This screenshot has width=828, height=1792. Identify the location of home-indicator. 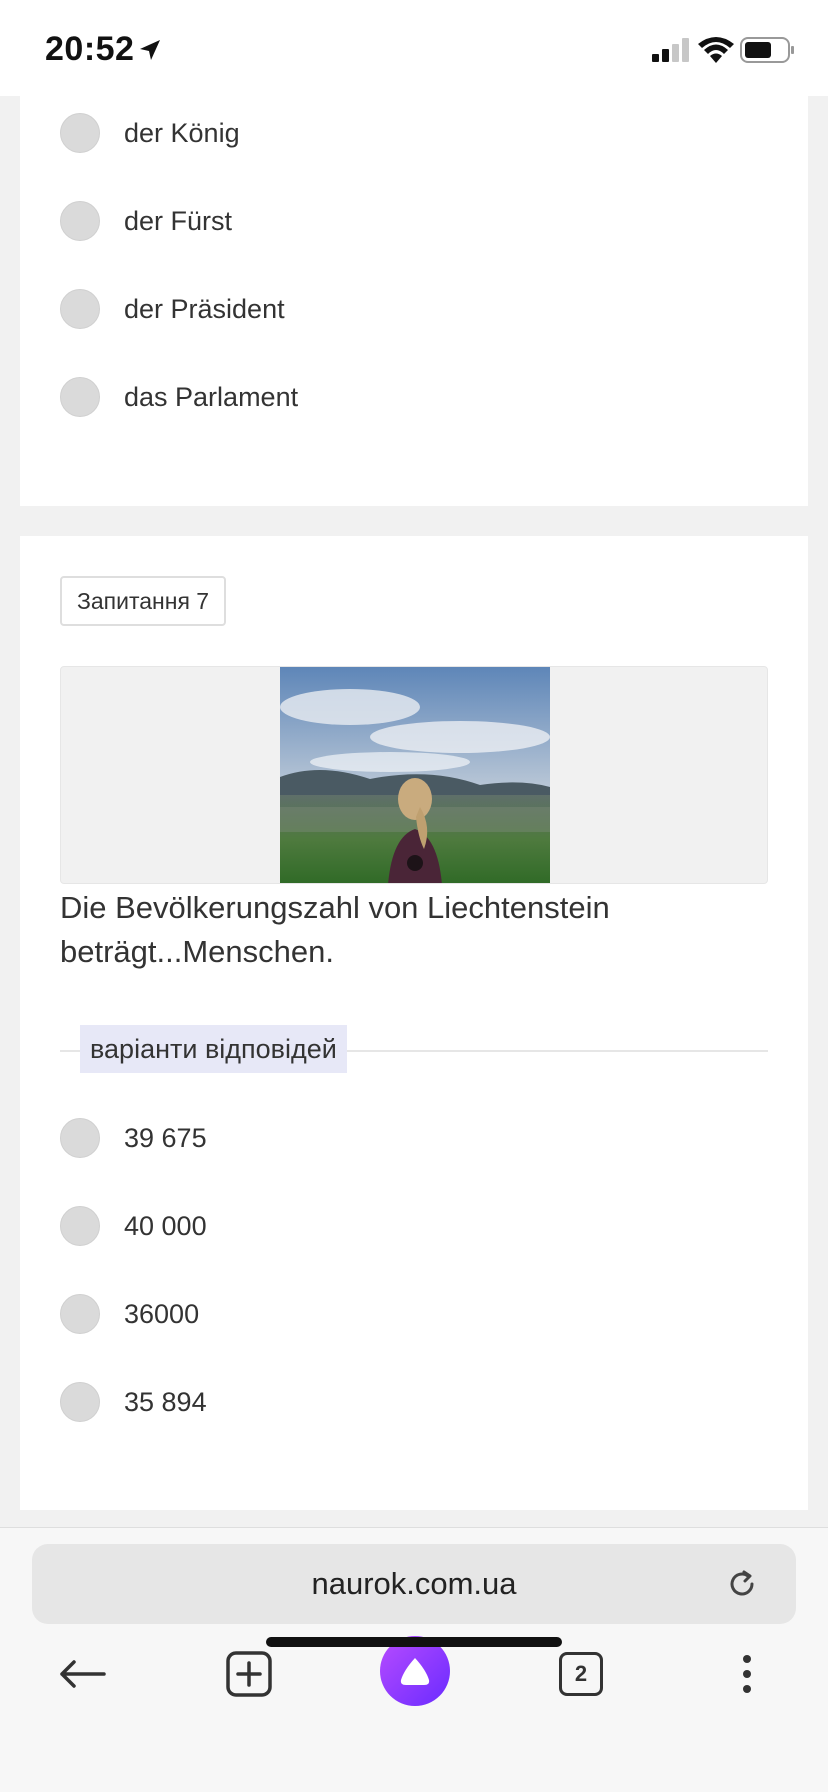
(414, 1642).